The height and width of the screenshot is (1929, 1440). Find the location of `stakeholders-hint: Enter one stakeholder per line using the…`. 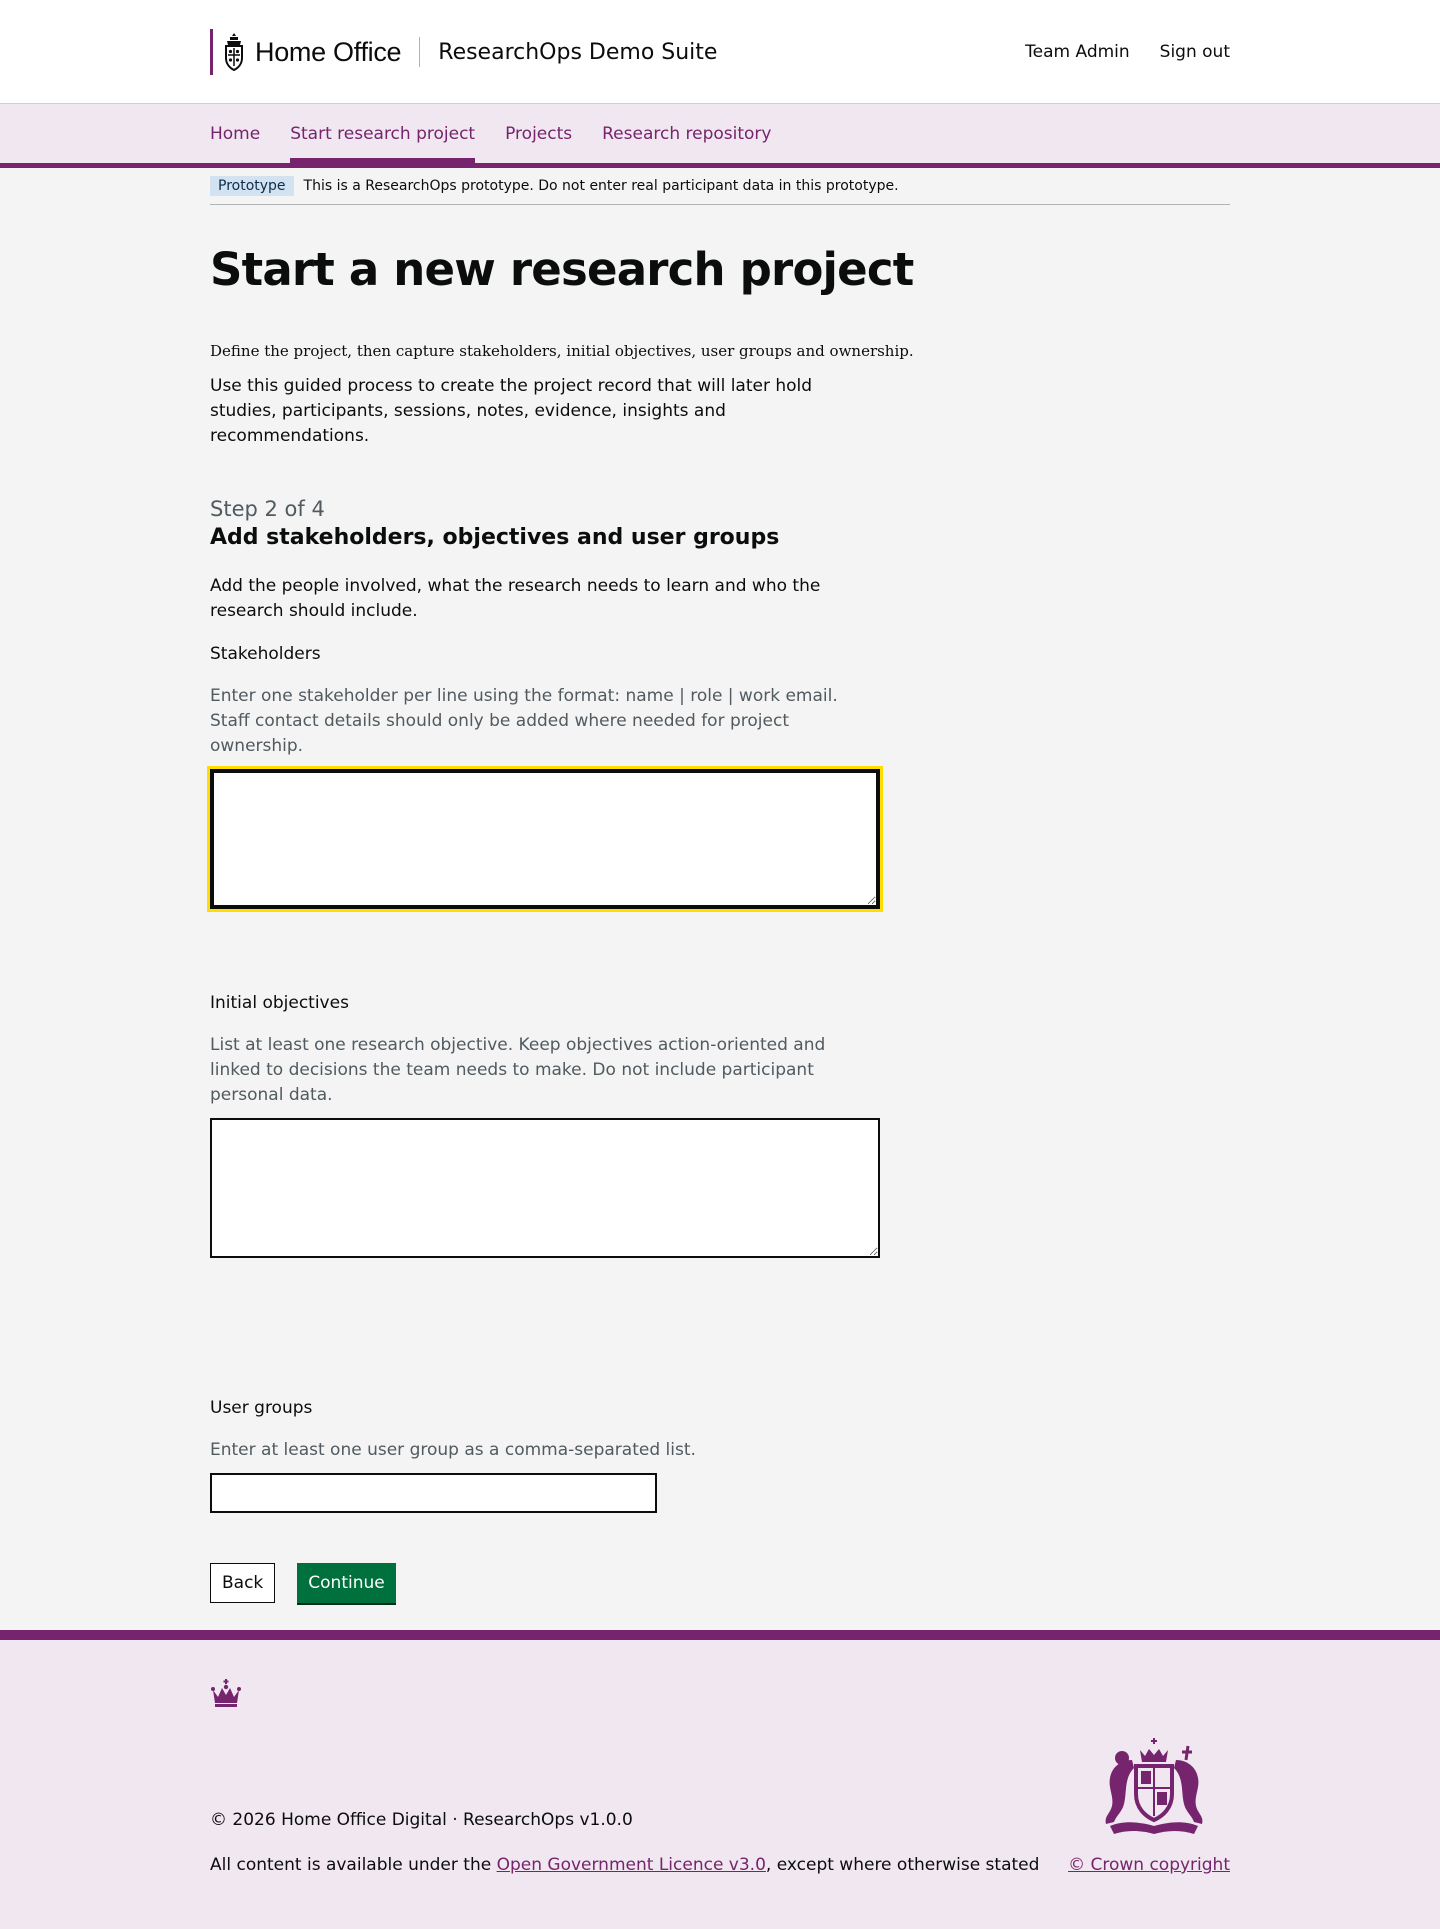

stakeholders-hint: Enter one stakeholder per line using the… is located at coordinates (524, 721).